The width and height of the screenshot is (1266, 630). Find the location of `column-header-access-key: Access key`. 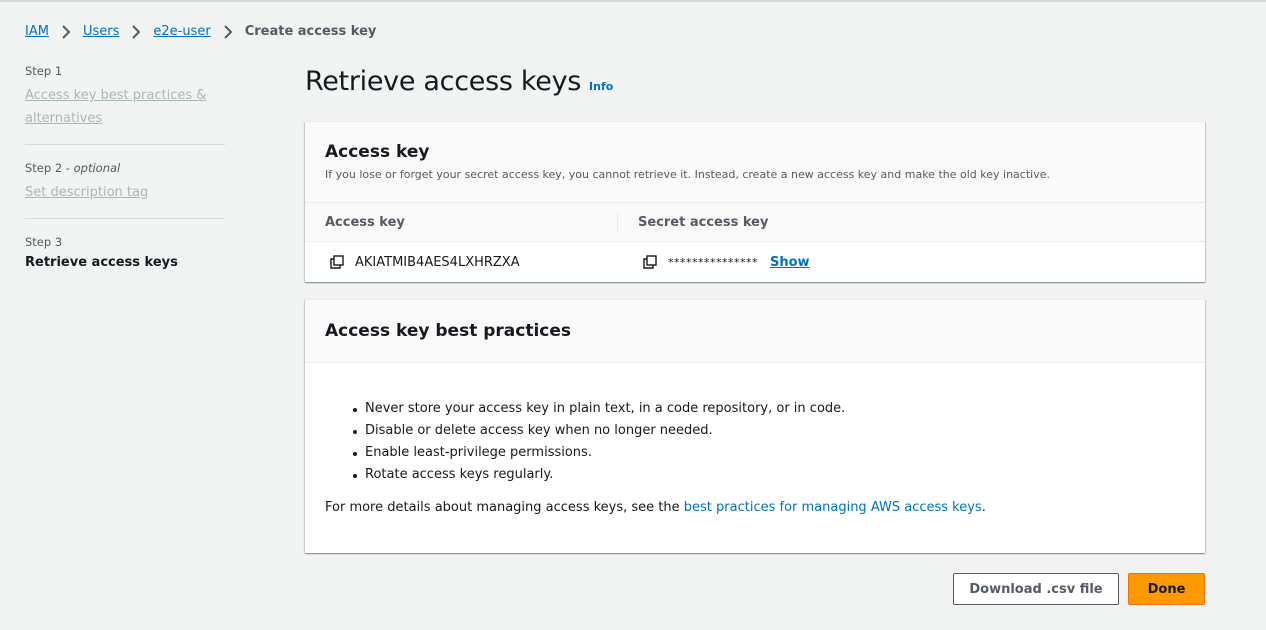

column-header-access-key: Access key is located at coordinates (461, 222).